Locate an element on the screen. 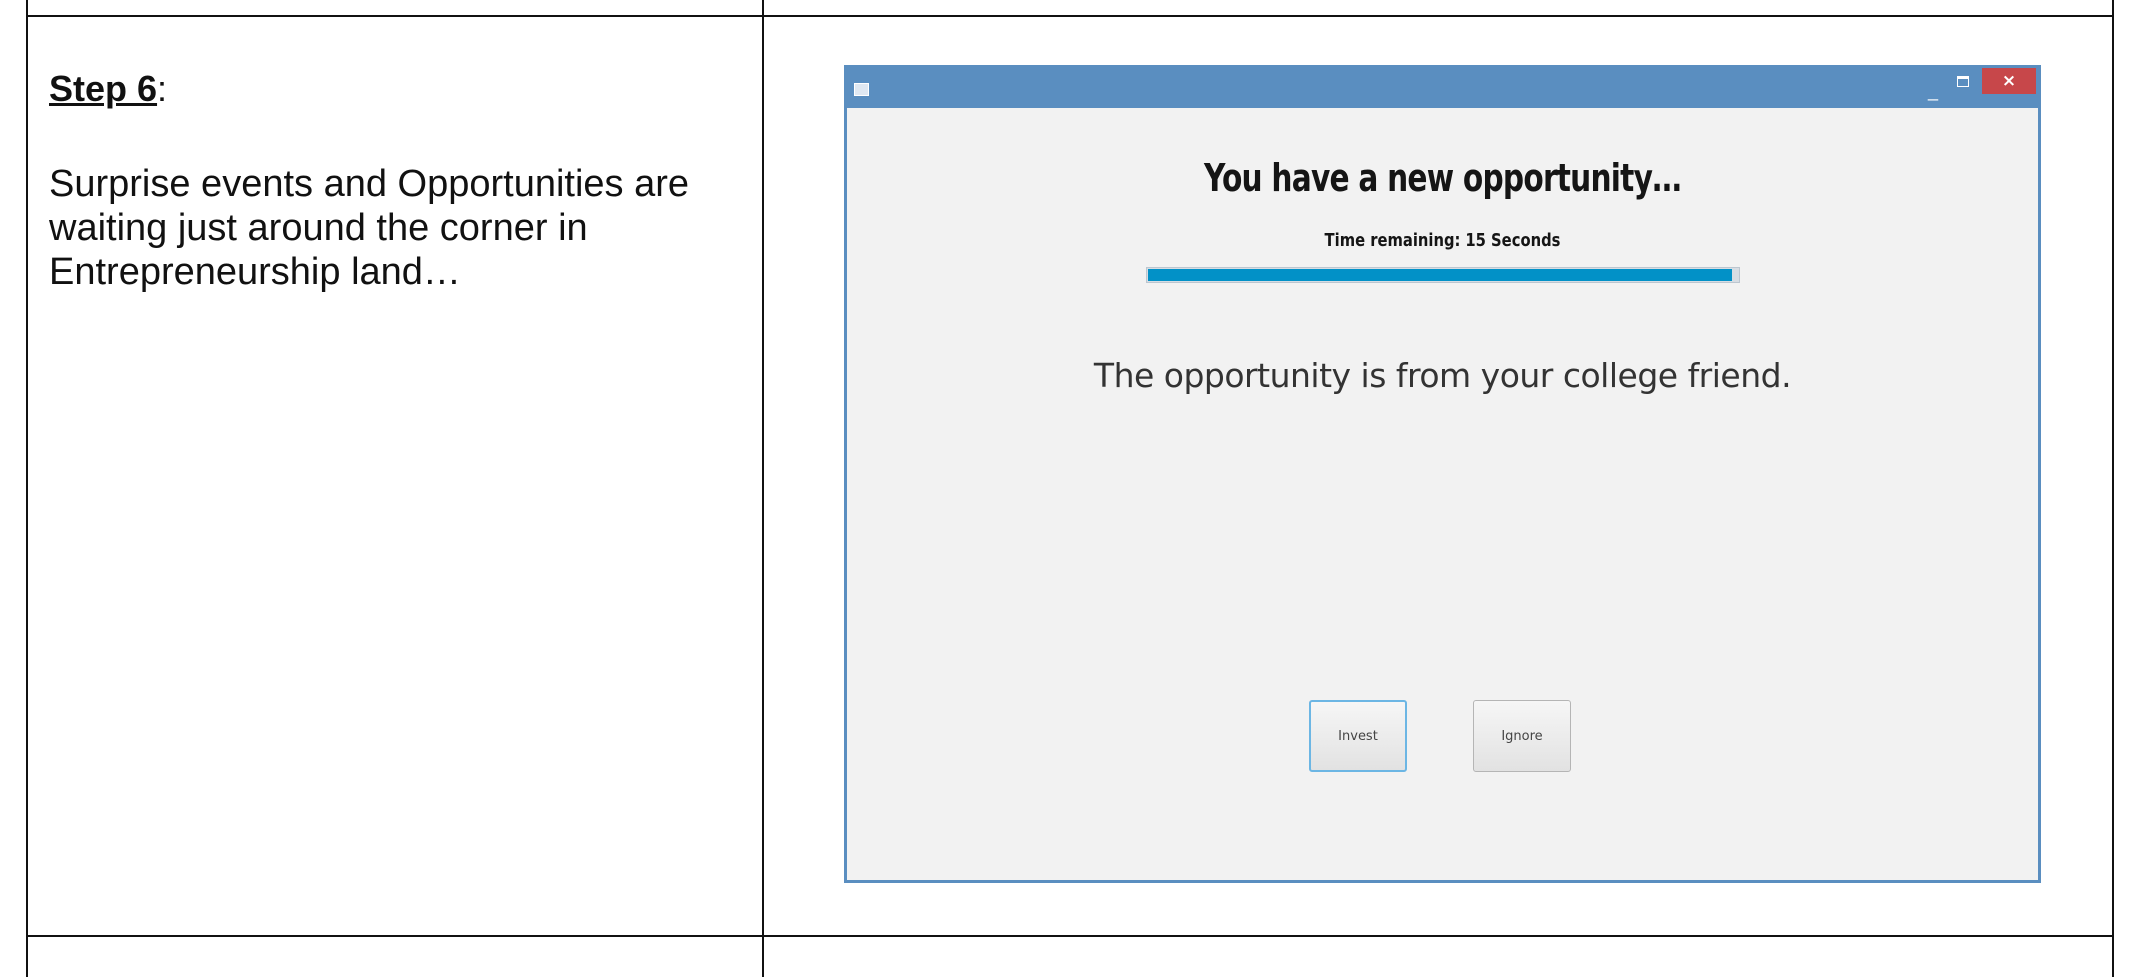  time-progress-bar is located at coordinates (1443, 275).